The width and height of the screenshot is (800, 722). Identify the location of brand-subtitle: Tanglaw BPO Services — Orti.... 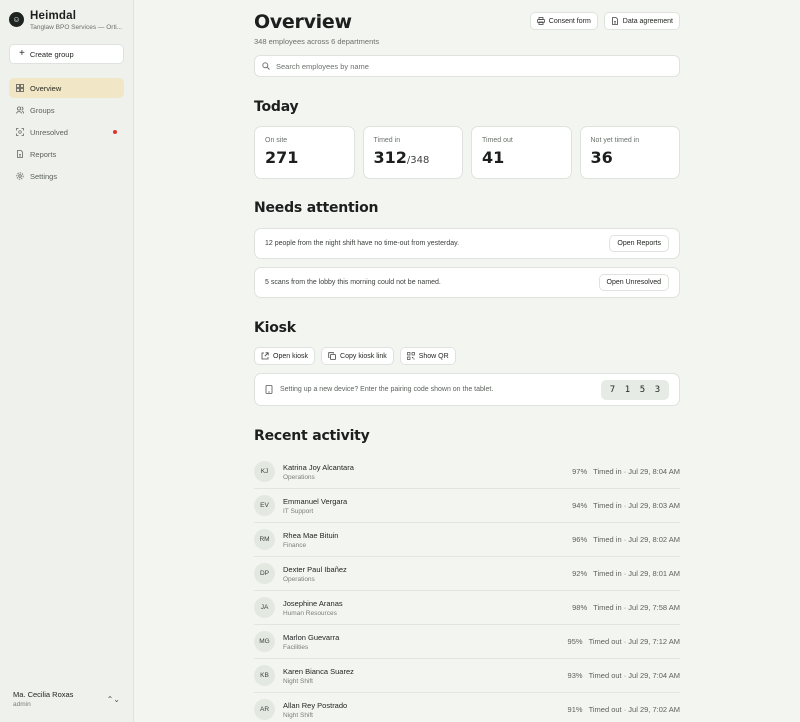
(76, 27).